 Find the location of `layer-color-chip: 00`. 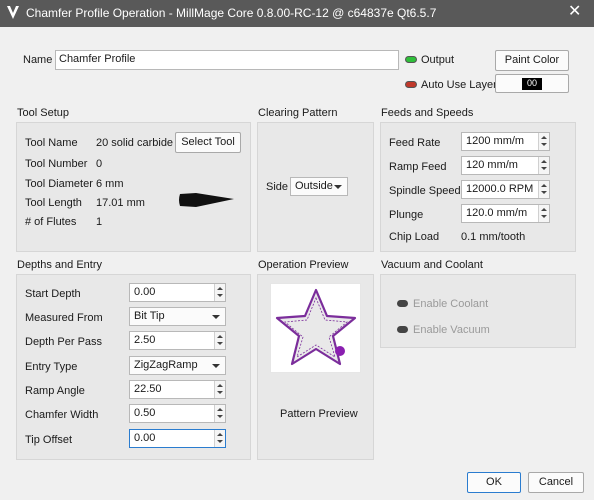

layer-color-chip: 00 is located at coordinates (532, 84).